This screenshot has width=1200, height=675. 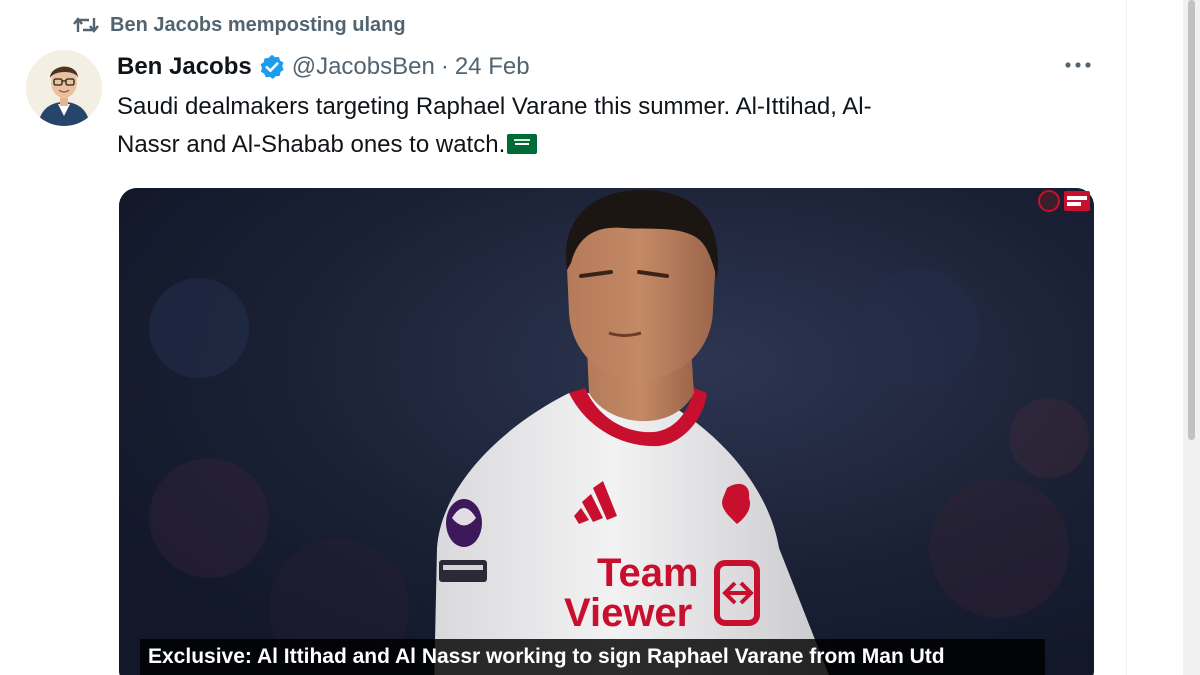 I want to click on repost-icon, so click(x=86, y=25).